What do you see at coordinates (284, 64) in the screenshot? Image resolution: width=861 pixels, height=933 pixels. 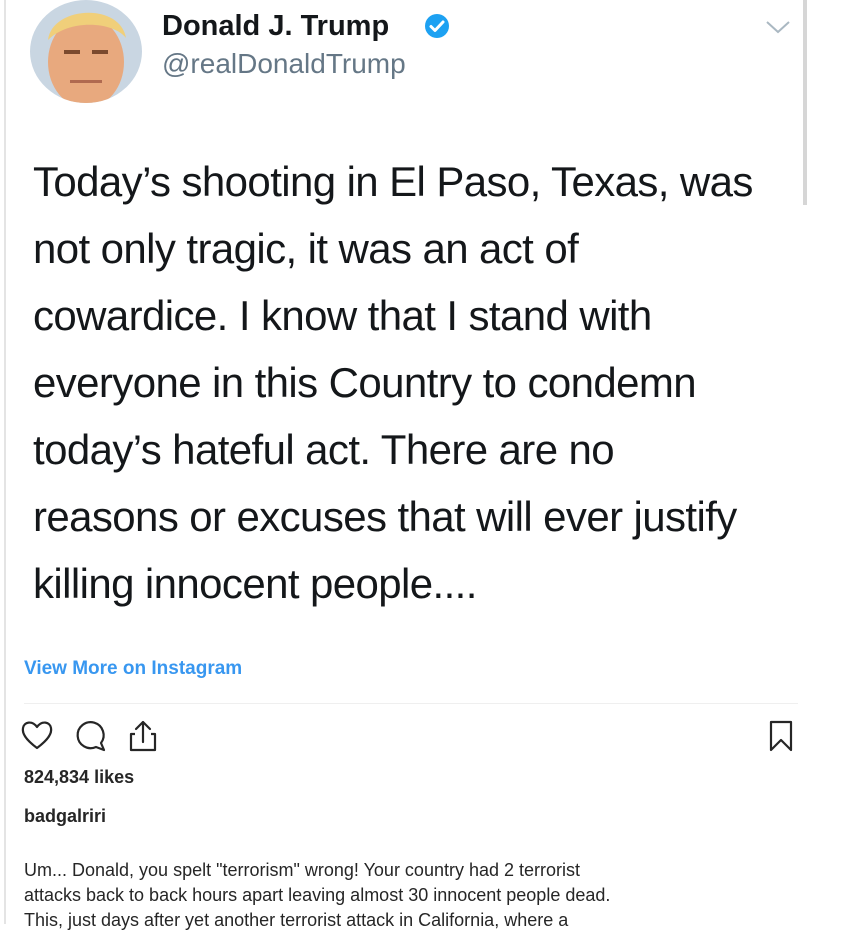 I see `author-handle: @realDonaldTrump` at bounding box center [284, 64].